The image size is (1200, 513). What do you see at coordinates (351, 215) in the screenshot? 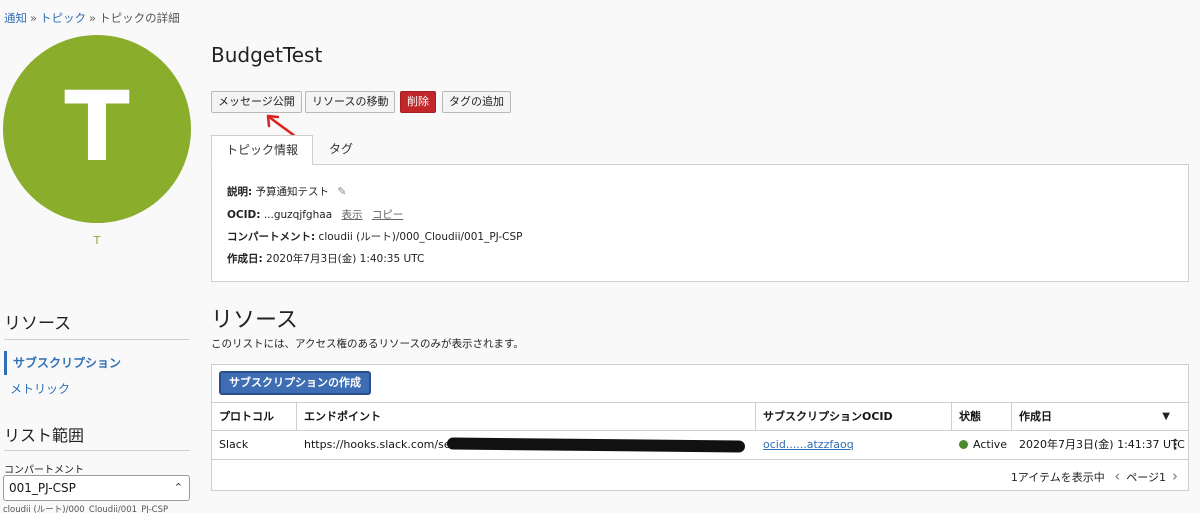
I see `ocid-show-link: 表示` at bounding box center [351, 215].